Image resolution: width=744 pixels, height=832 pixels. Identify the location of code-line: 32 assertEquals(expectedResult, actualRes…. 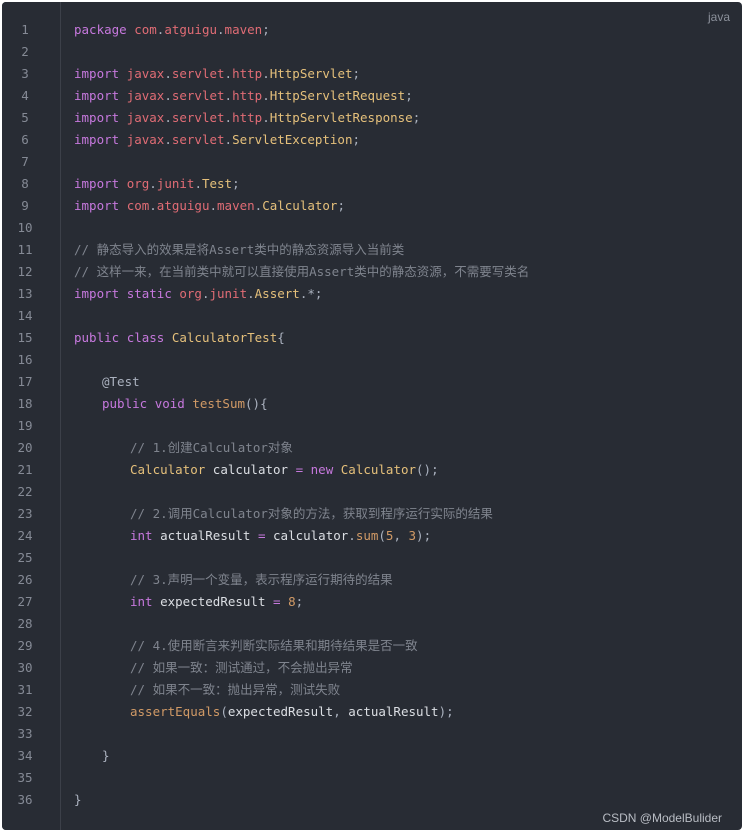
(372, 712).